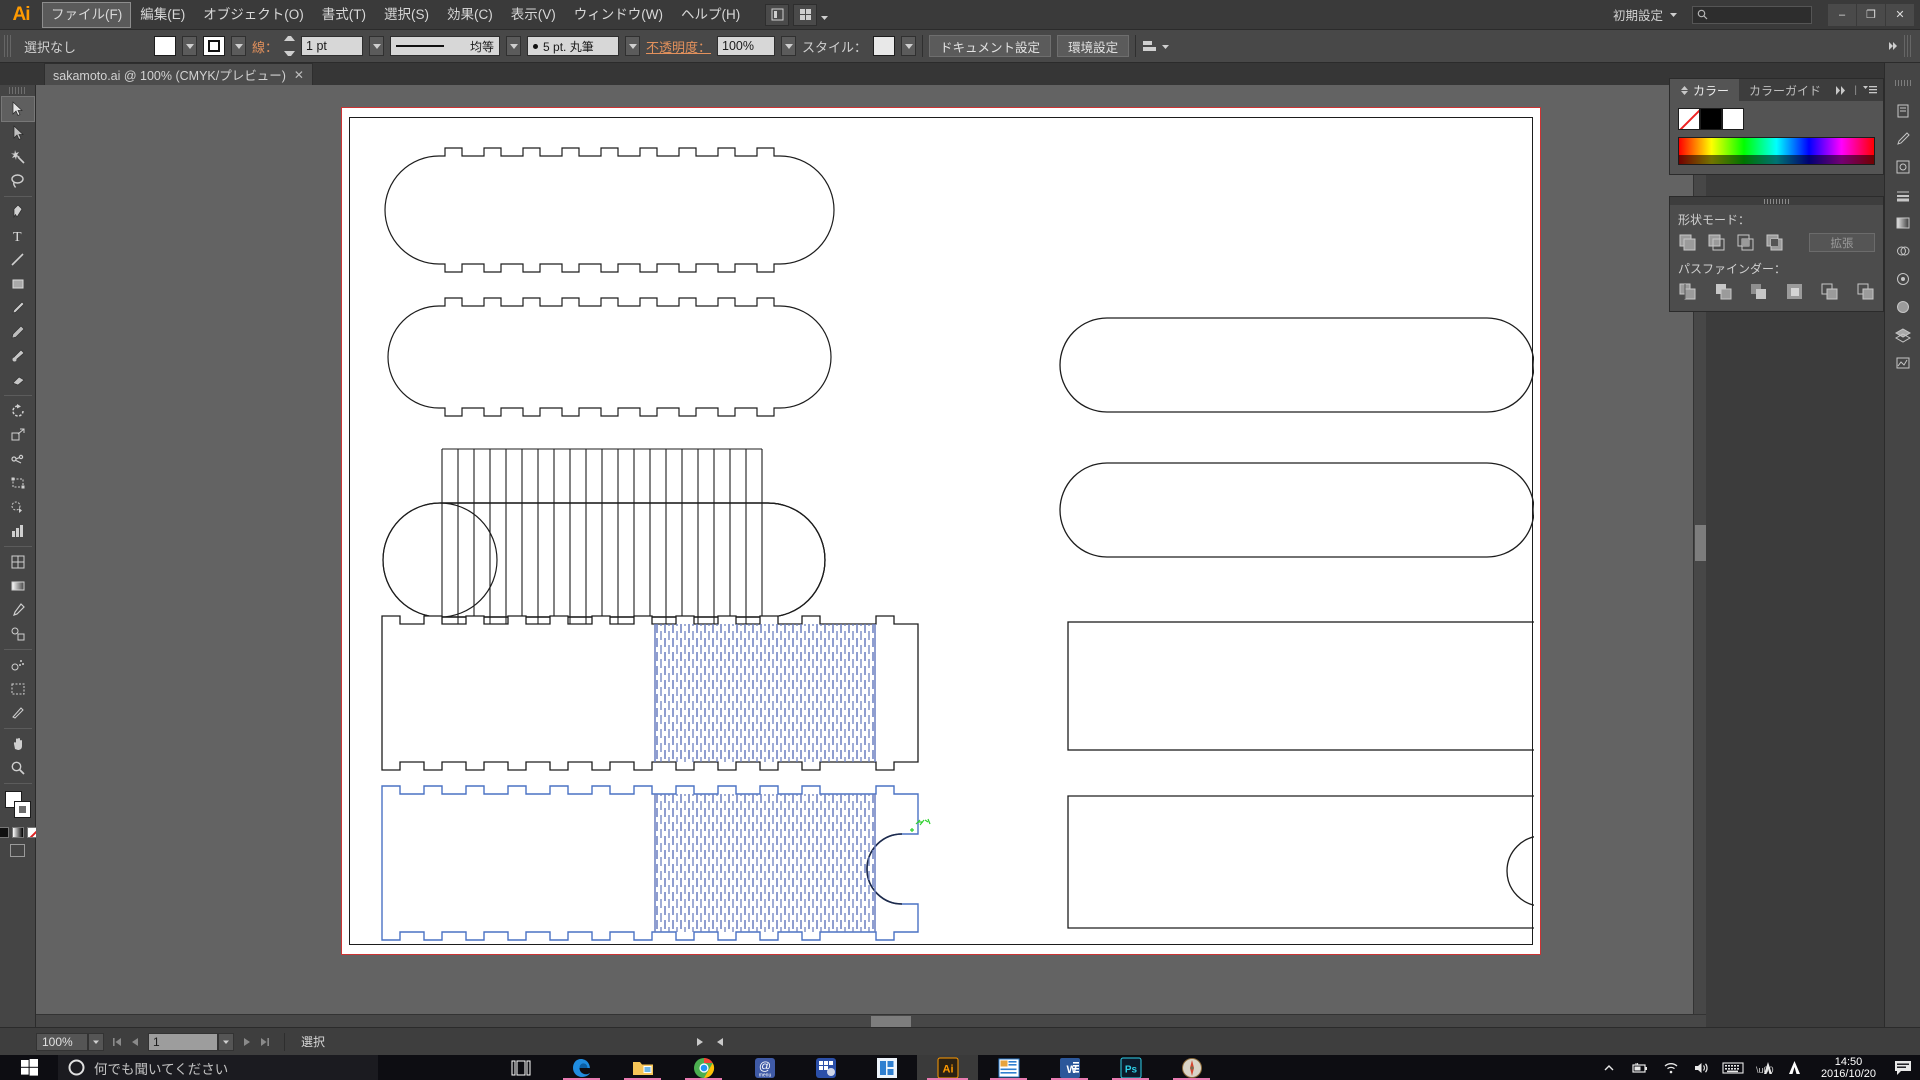  Describe the element at coordinates (18, 332) in the screenshot. I see `pencil-tool` at that location.